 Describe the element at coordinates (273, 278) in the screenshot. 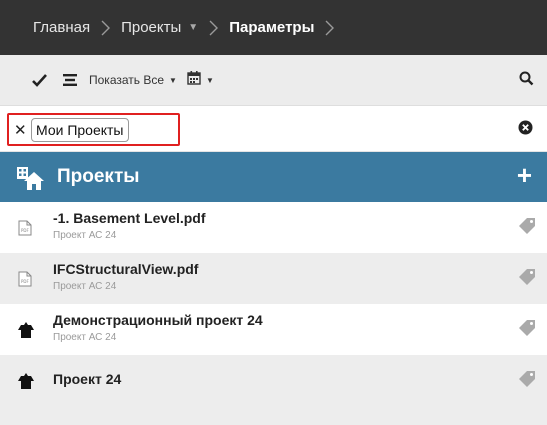

I see `list-item: PDF IFCStructuralView.pdf Проект АС 24` at that location.